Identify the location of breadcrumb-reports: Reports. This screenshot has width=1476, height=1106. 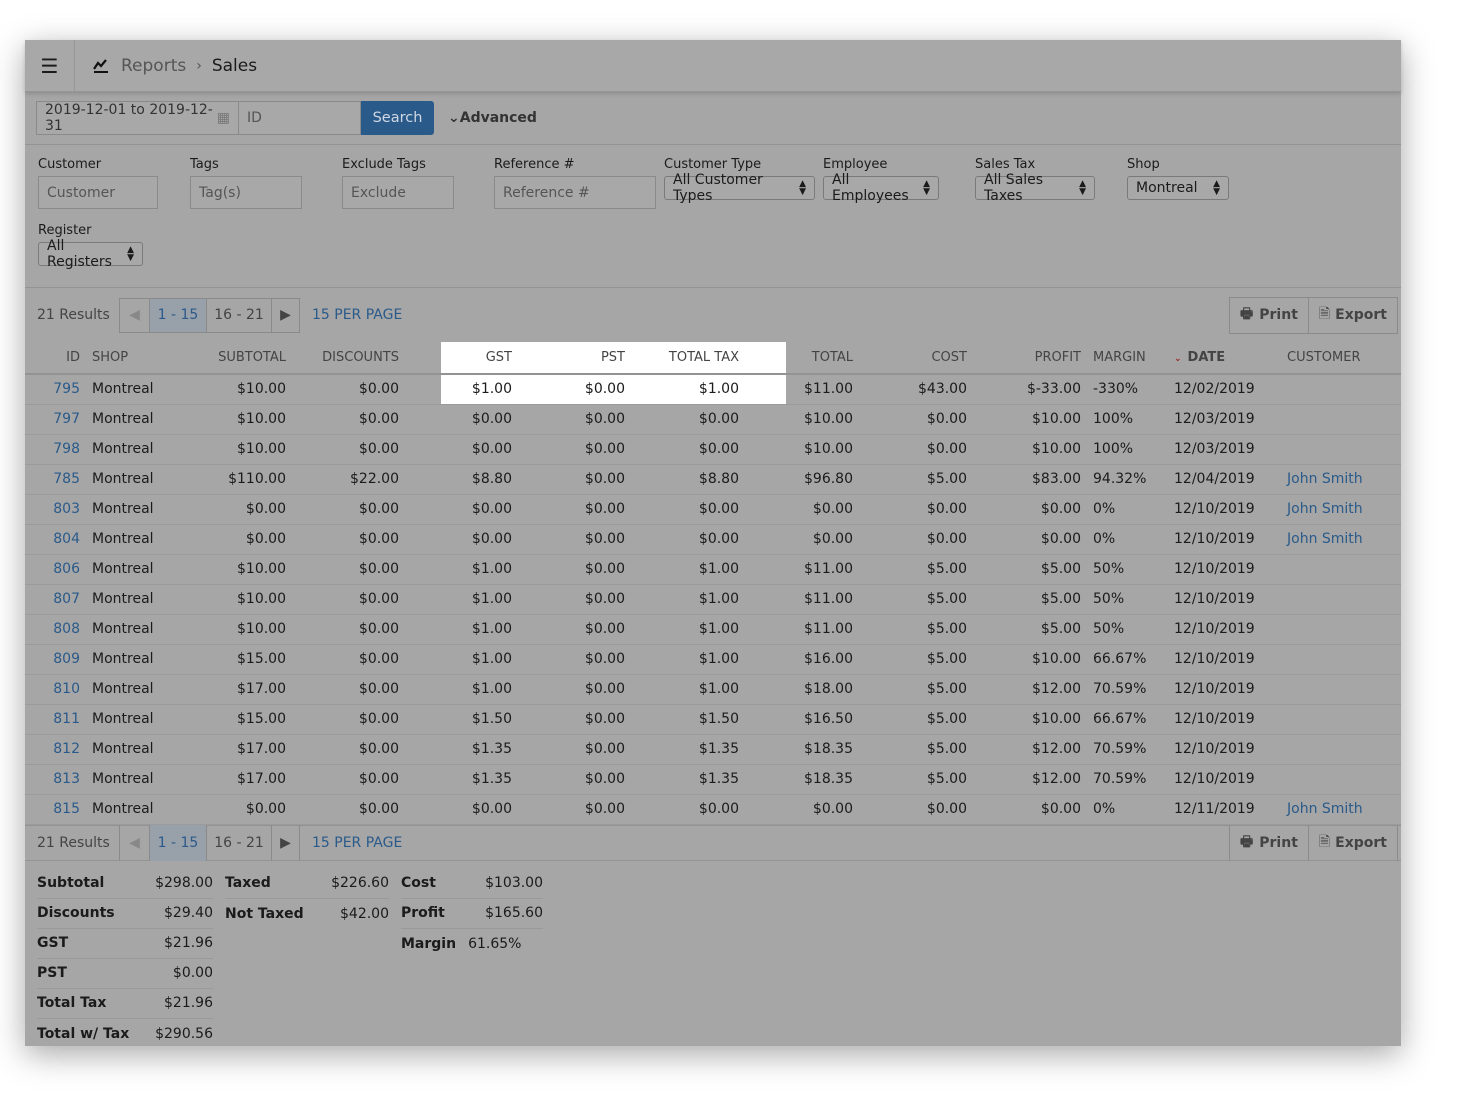
(153, 66).